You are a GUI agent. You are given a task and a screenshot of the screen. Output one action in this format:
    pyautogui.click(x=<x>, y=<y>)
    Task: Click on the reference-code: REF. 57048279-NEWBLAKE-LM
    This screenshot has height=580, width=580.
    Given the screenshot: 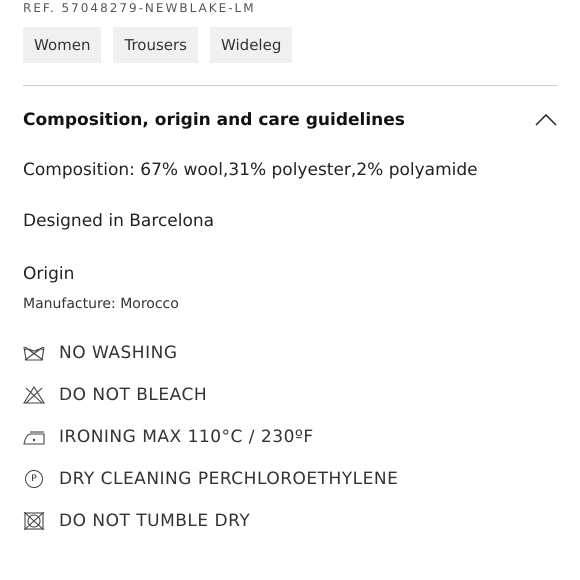 What is the action you would take?
    pyautogui.click(x=140, y=8)
    